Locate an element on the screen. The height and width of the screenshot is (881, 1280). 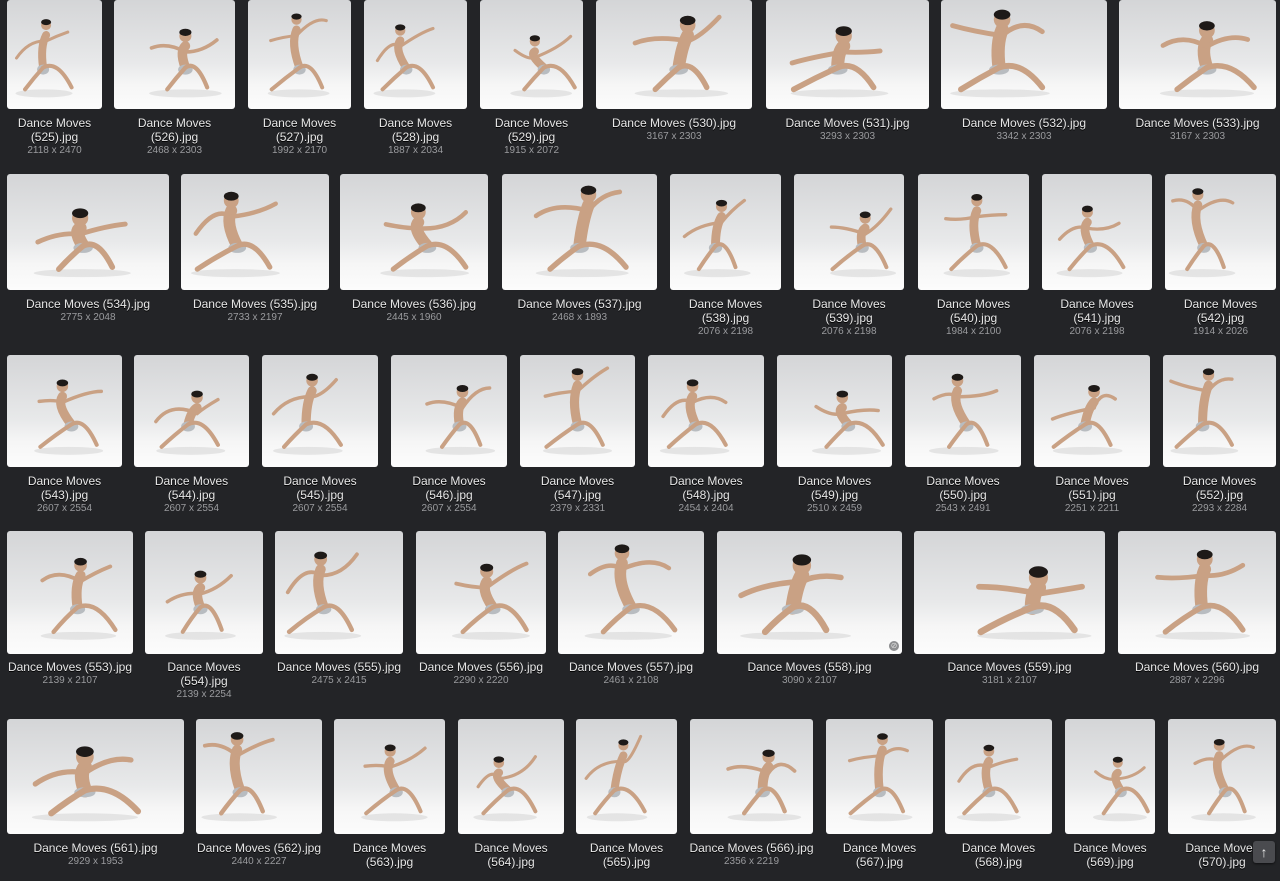
gallery-item: Dance Moves (543).jpg 2607 x 2554 is located at coordinates (64, 434).